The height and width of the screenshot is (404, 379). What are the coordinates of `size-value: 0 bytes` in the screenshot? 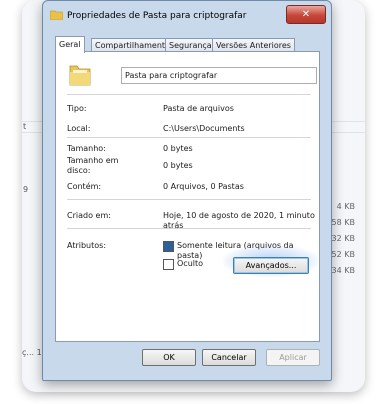 It's located at (178, 148).